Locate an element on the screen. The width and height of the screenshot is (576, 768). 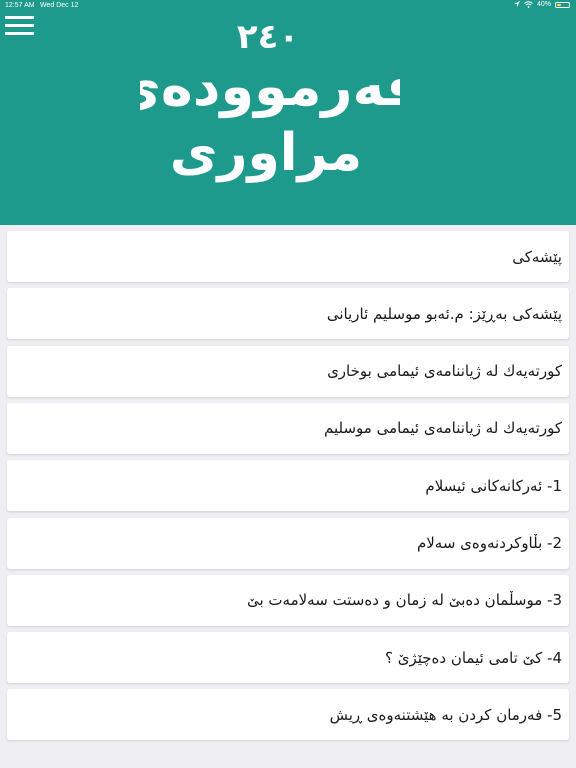
menu-button is located at coordinates (19, 26).